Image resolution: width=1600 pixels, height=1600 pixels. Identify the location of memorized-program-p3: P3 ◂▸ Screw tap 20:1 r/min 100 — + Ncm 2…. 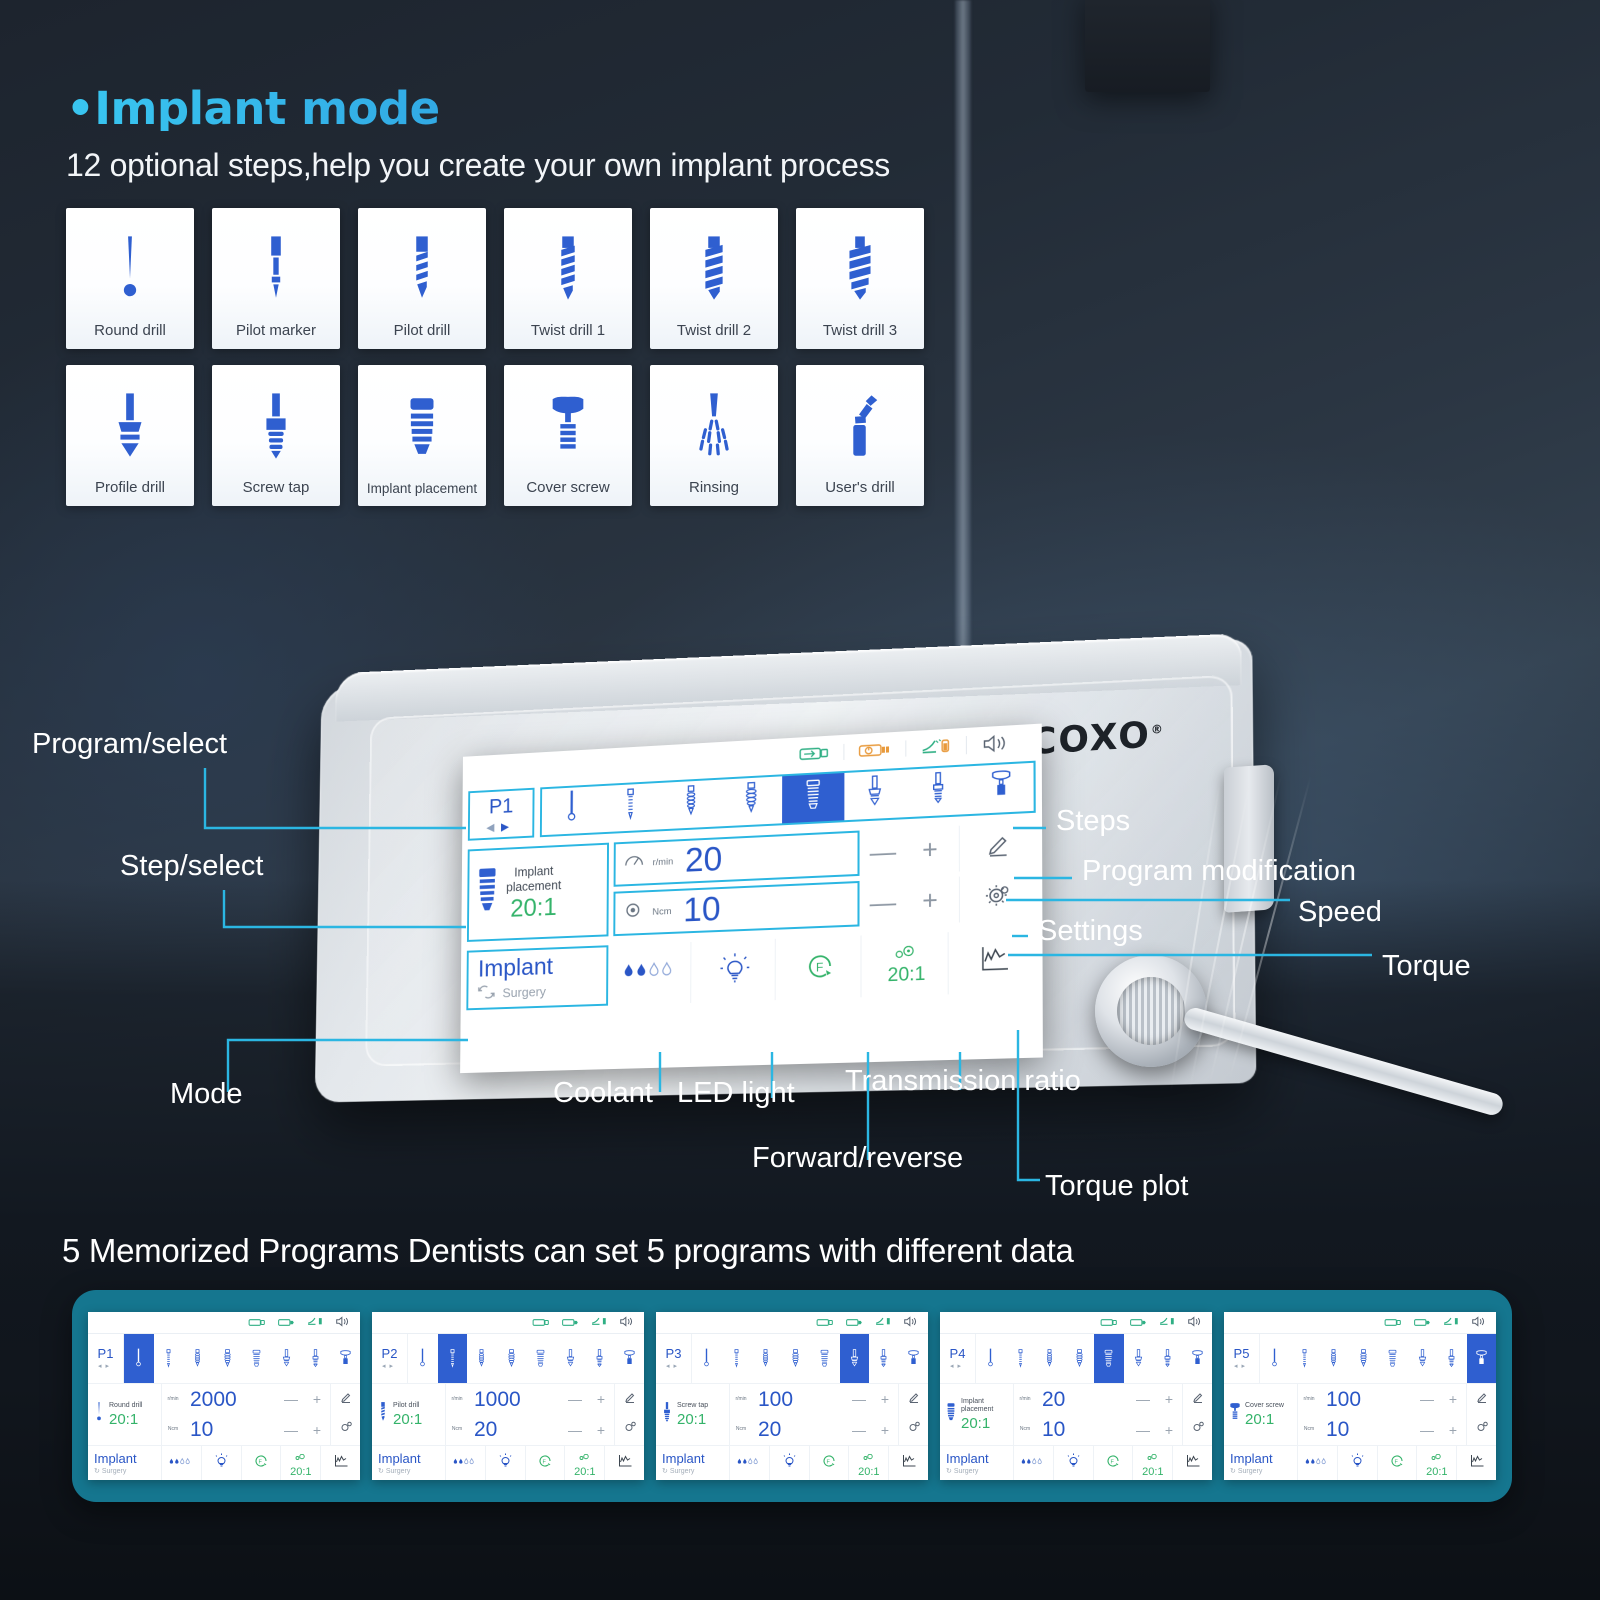
(792, 1396).